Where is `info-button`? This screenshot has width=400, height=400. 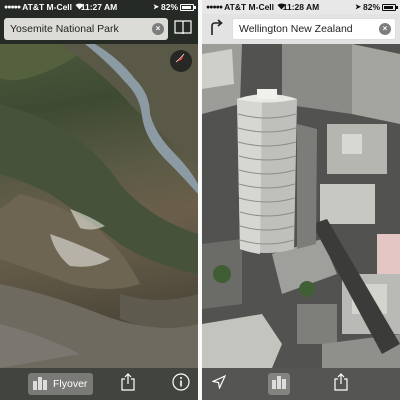 info-button is located at coordinates (181, 384).